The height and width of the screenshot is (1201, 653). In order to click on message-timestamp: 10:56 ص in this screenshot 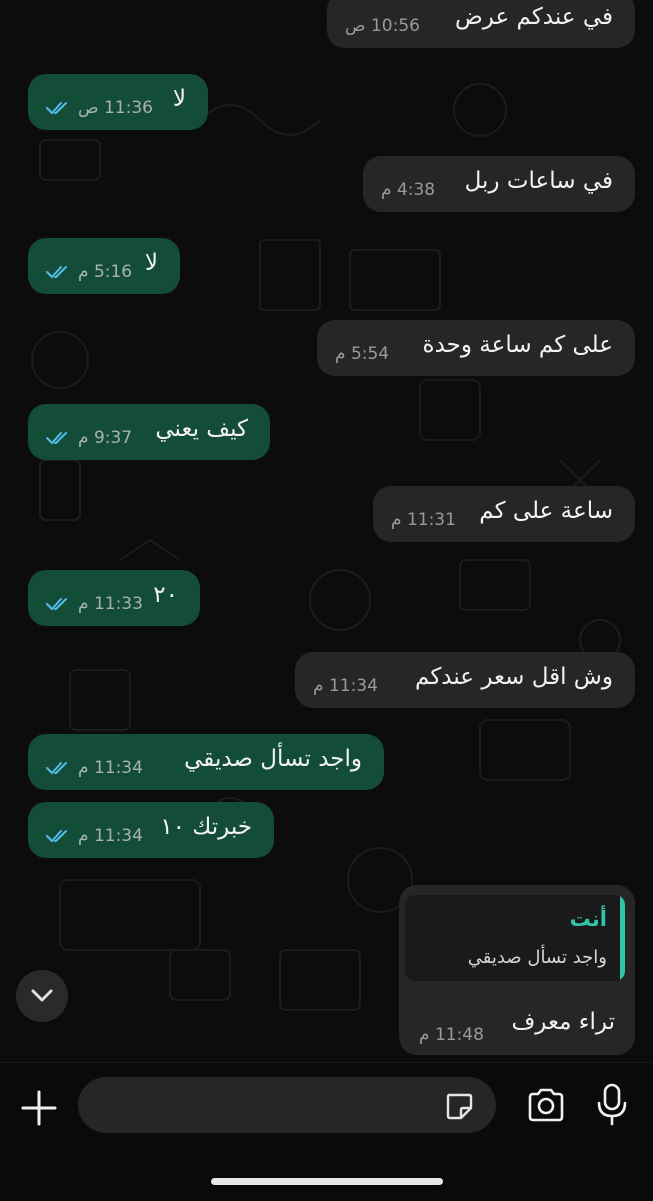, I will do `click(382, 26)`.